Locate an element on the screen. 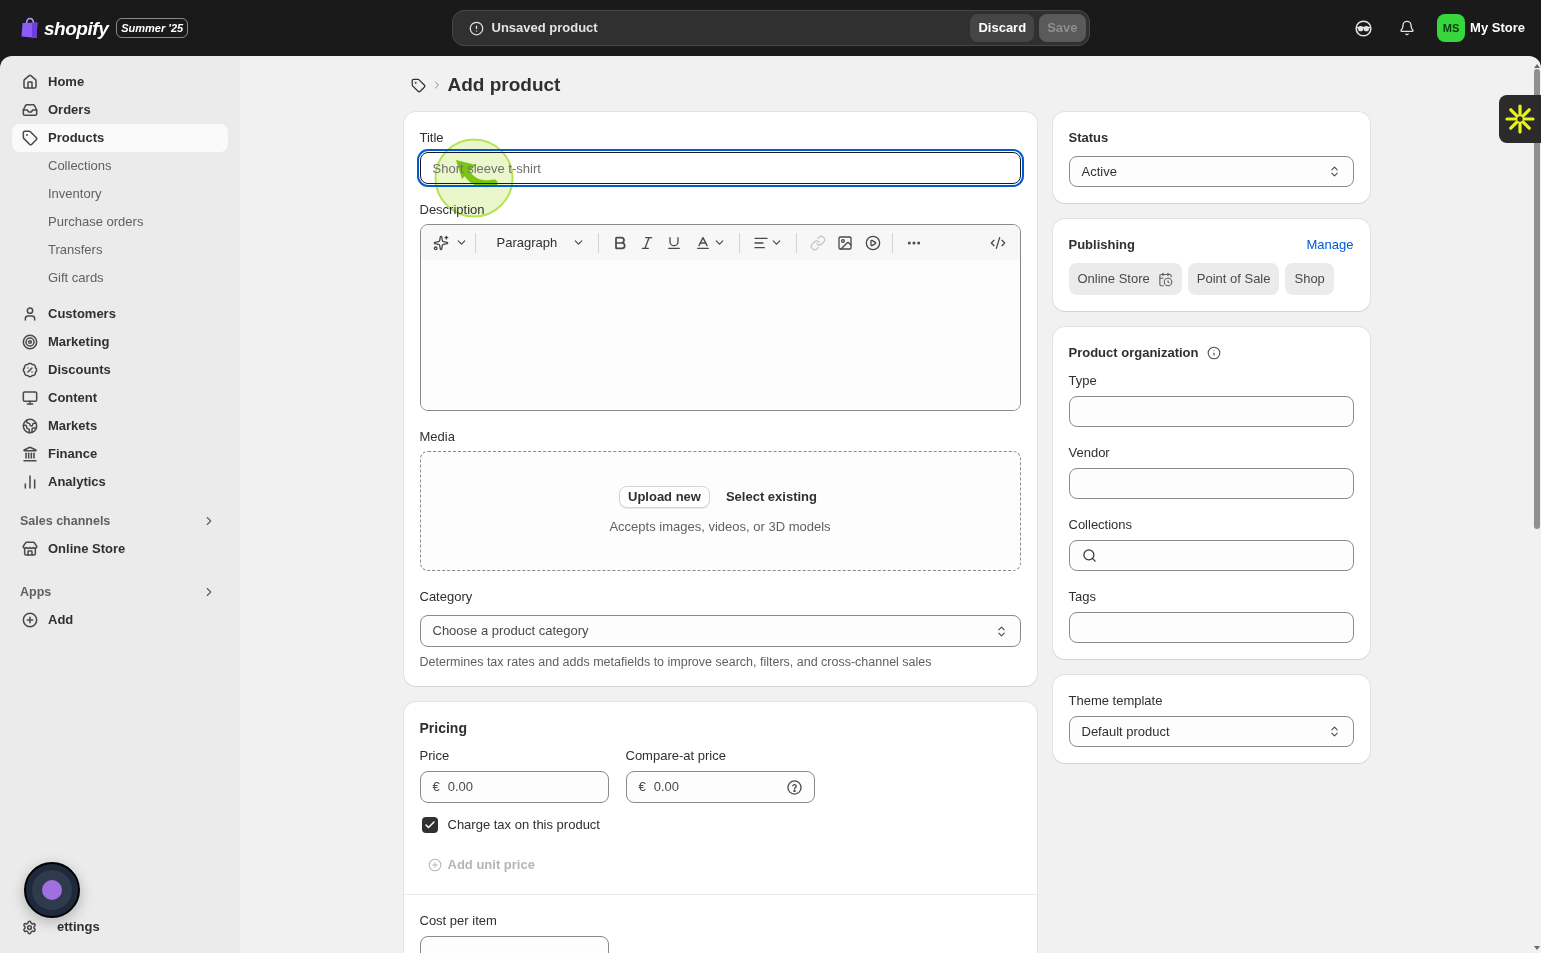  monitor-icon is located at coordinates (30, 398).